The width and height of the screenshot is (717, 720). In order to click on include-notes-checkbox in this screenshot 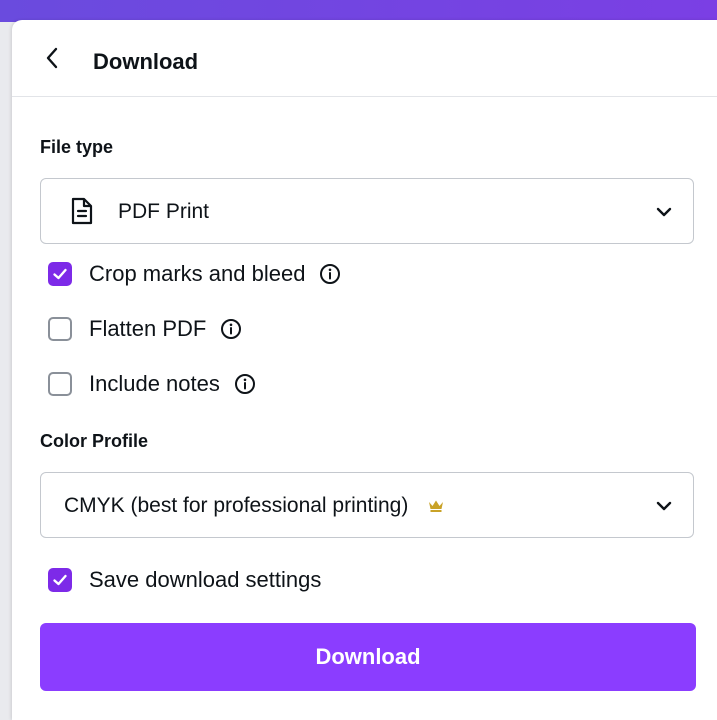, I will do `click(60, 384)`.